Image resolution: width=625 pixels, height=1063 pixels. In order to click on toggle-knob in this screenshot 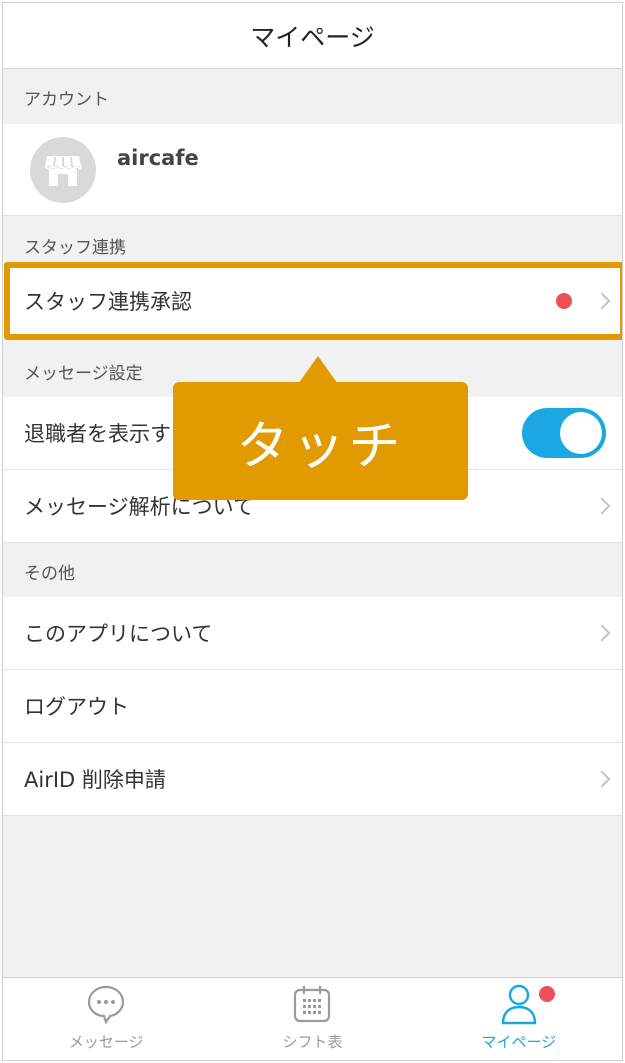, I will do `click(581, 433)`.